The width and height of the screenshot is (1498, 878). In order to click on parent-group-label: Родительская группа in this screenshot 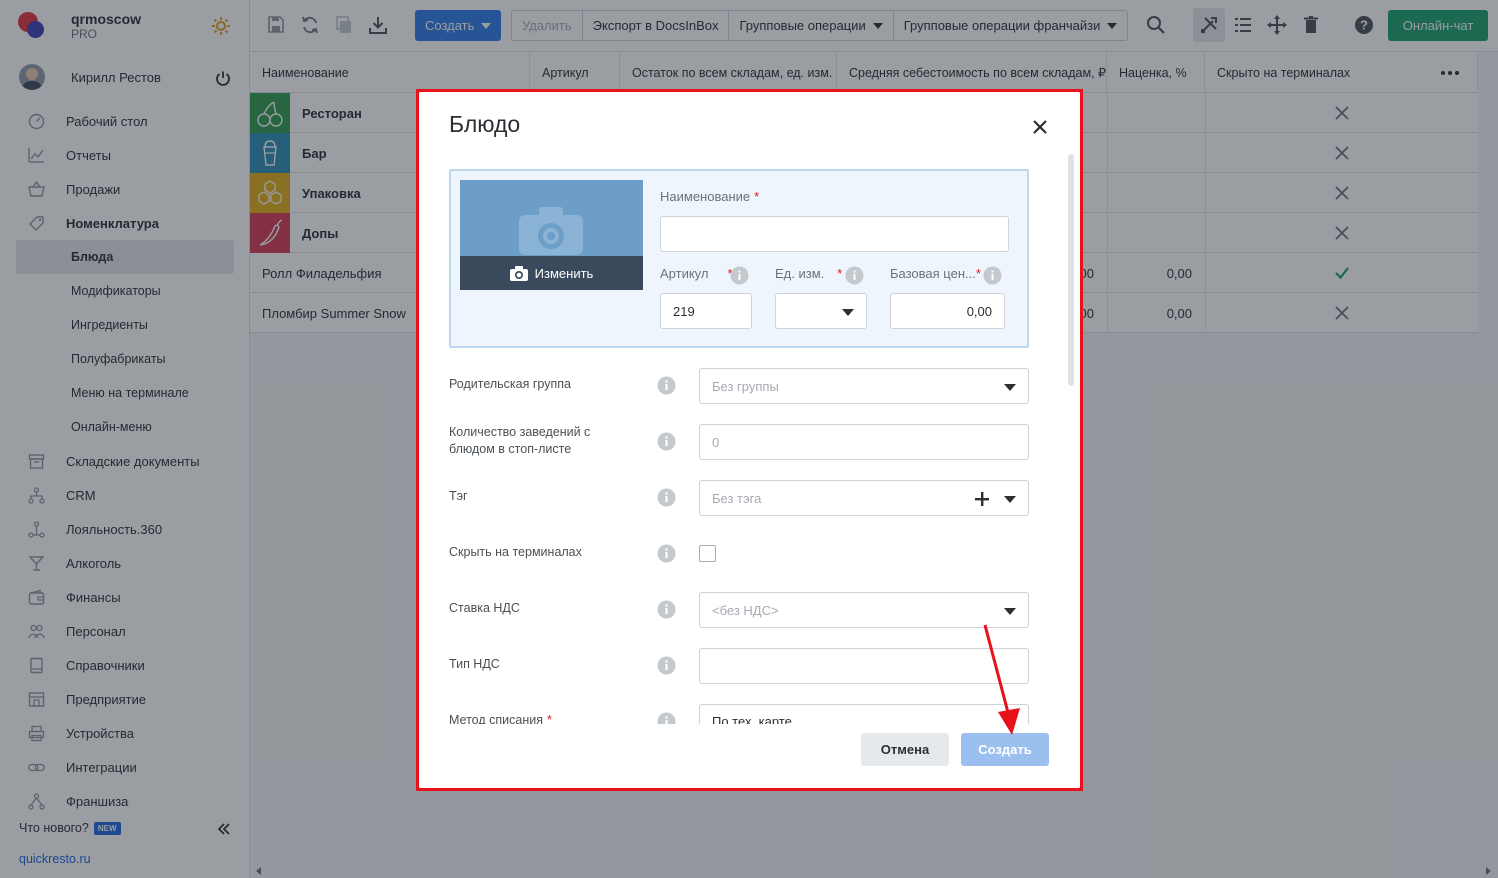, I will do `click(510, 384)`.